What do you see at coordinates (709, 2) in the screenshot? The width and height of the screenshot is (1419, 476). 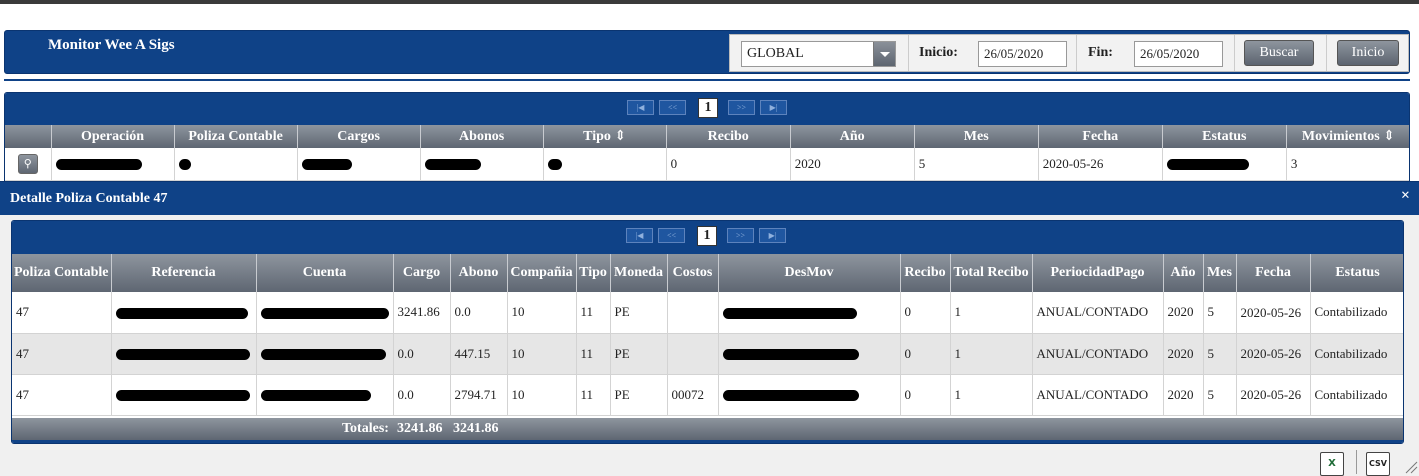 I see `window-top-strip` at bounding box center [709, 2].